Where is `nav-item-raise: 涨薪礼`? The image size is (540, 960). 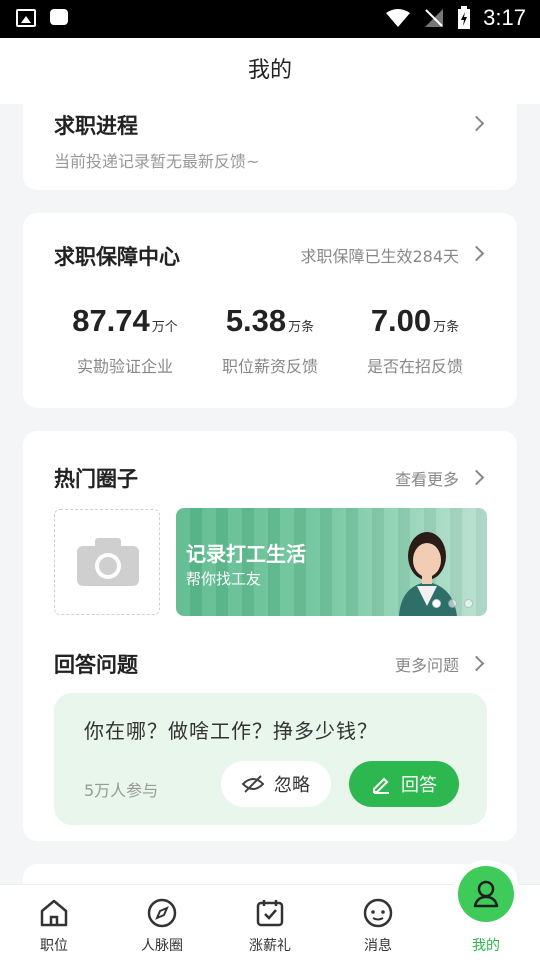
nav-item-raise: 涨薪礼 is located at coordinates (270, 922).